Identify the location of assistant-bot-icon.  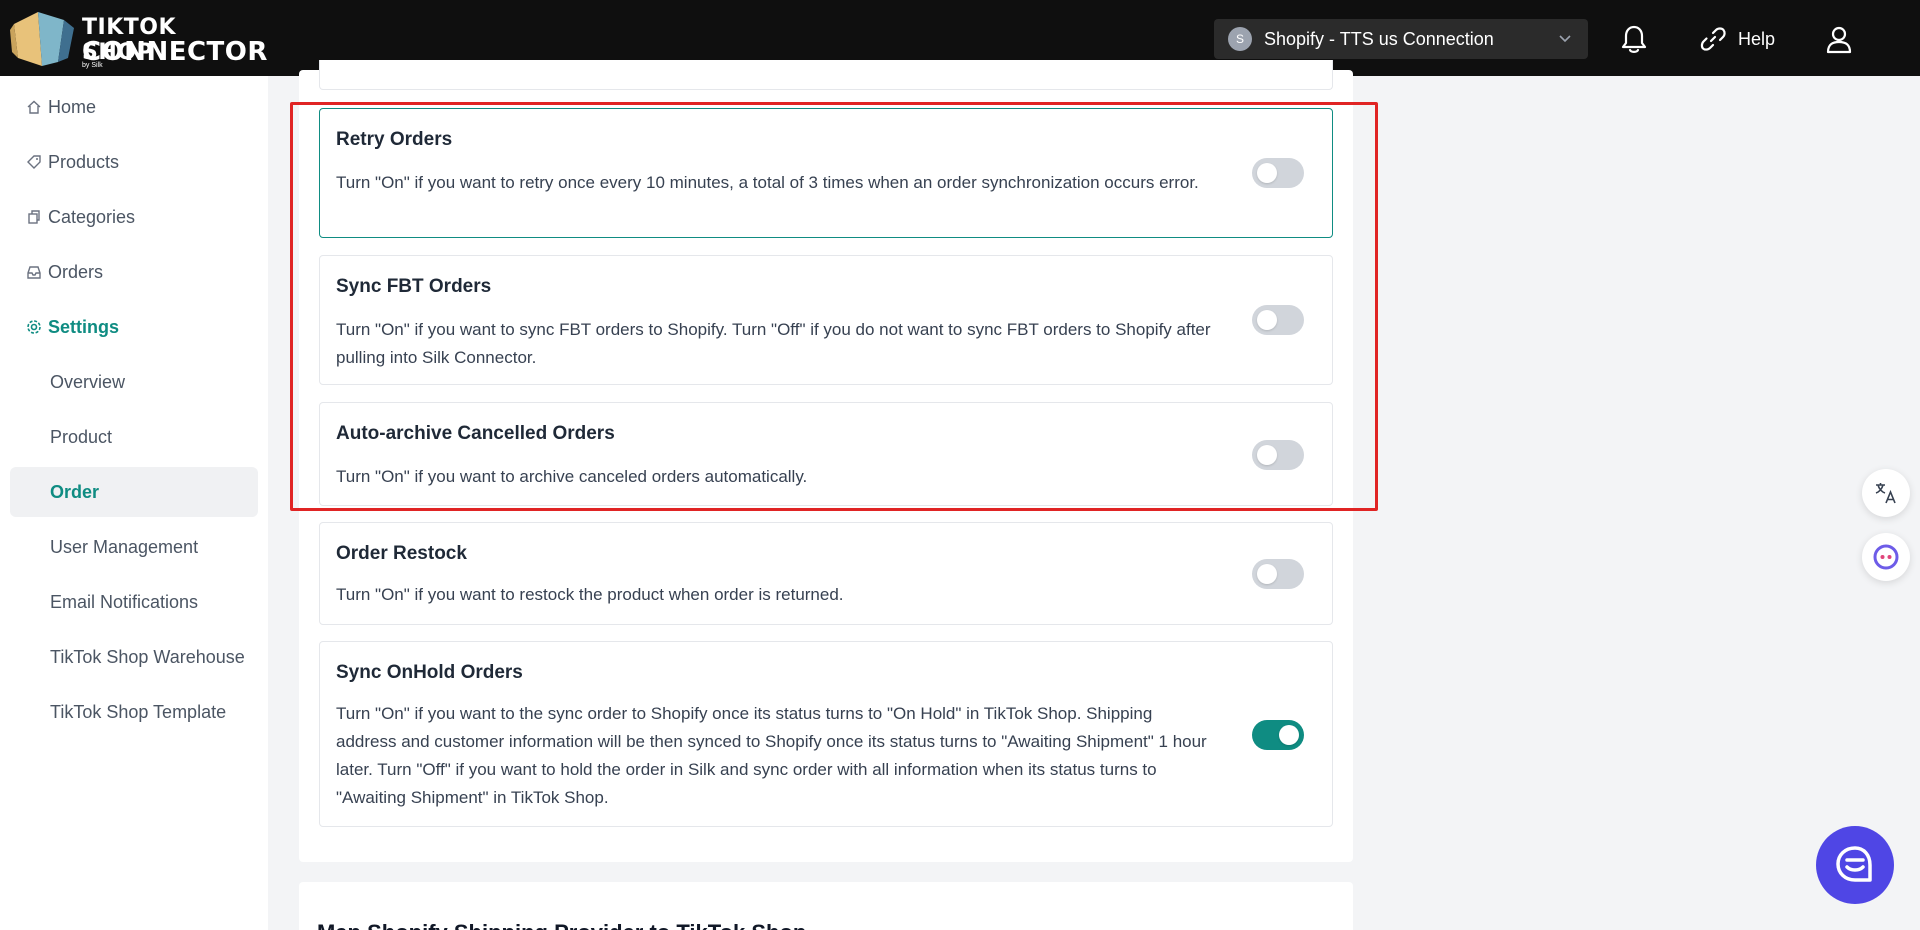
(1886, 557).